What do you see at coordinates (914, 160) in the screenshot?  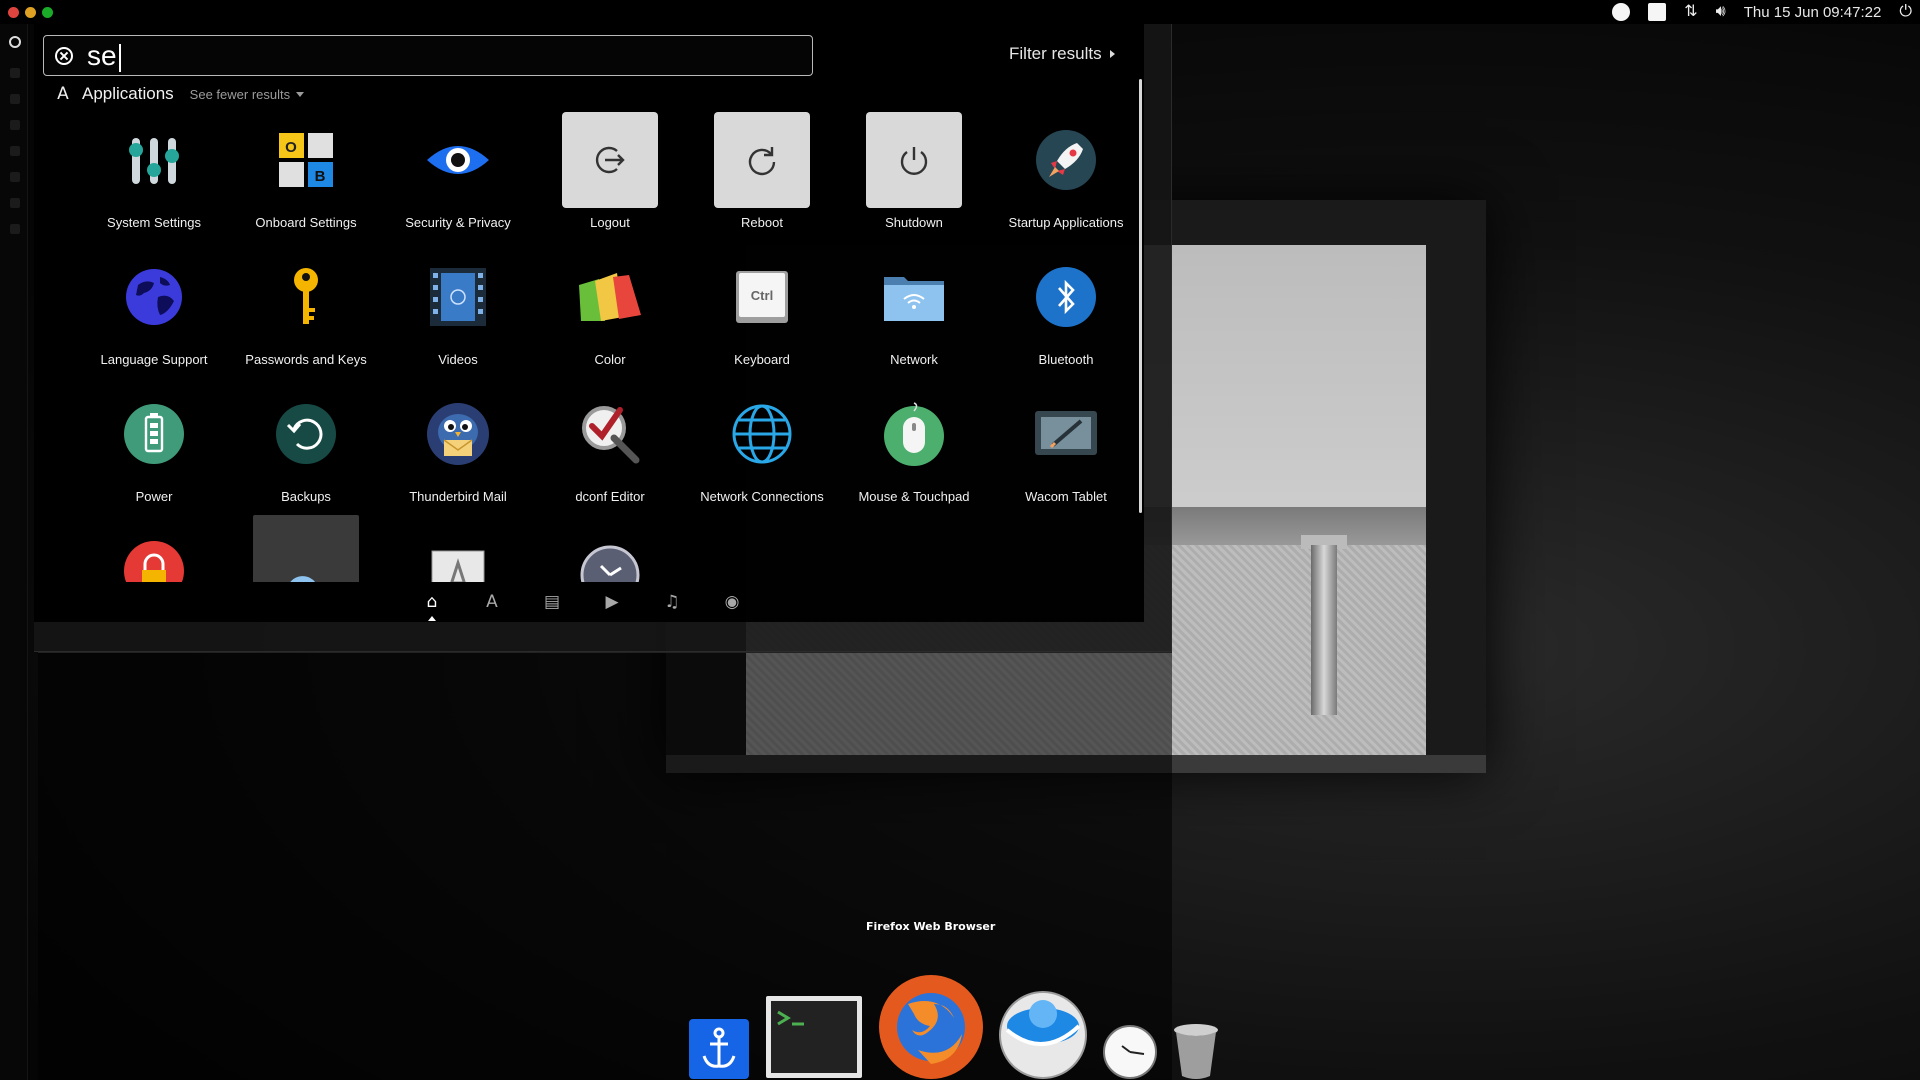 I see `shutdown-icon` at bounding box center [914, 160].